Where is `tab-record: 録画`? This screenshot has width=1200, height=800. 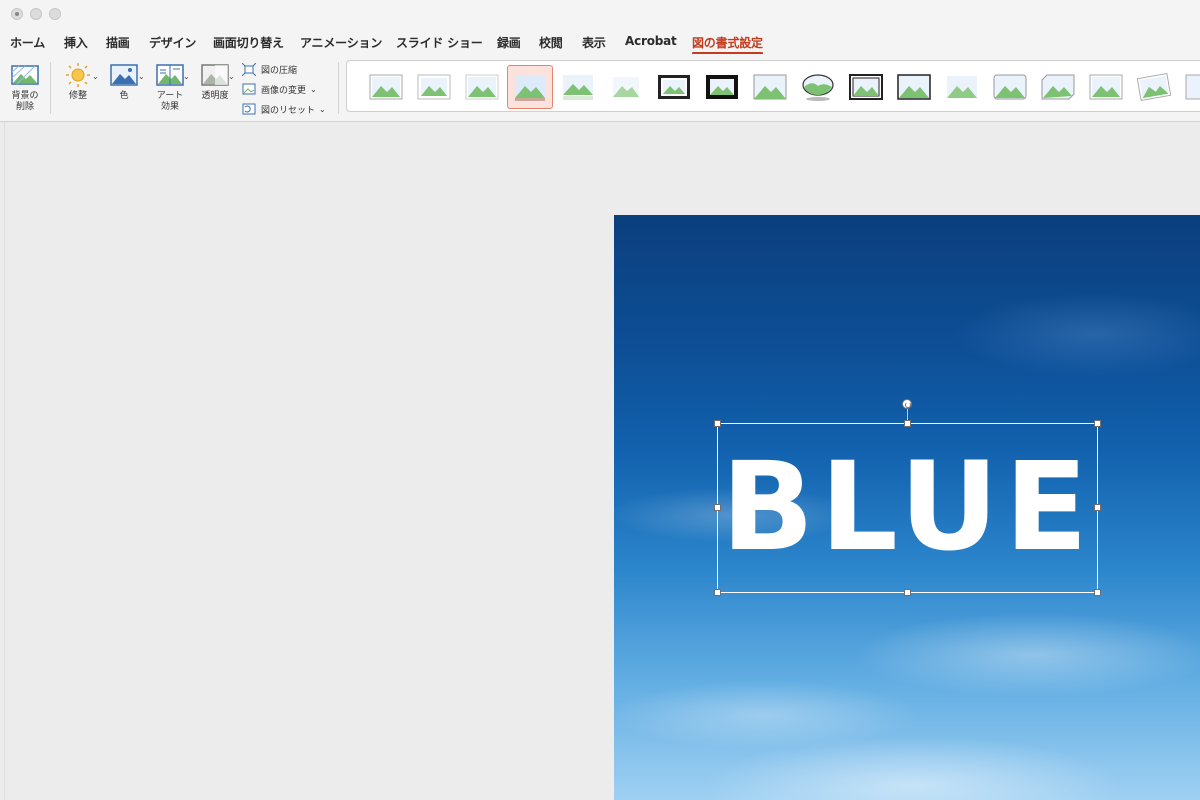 tab-record: 録画 is located at coordinates (509, 42).